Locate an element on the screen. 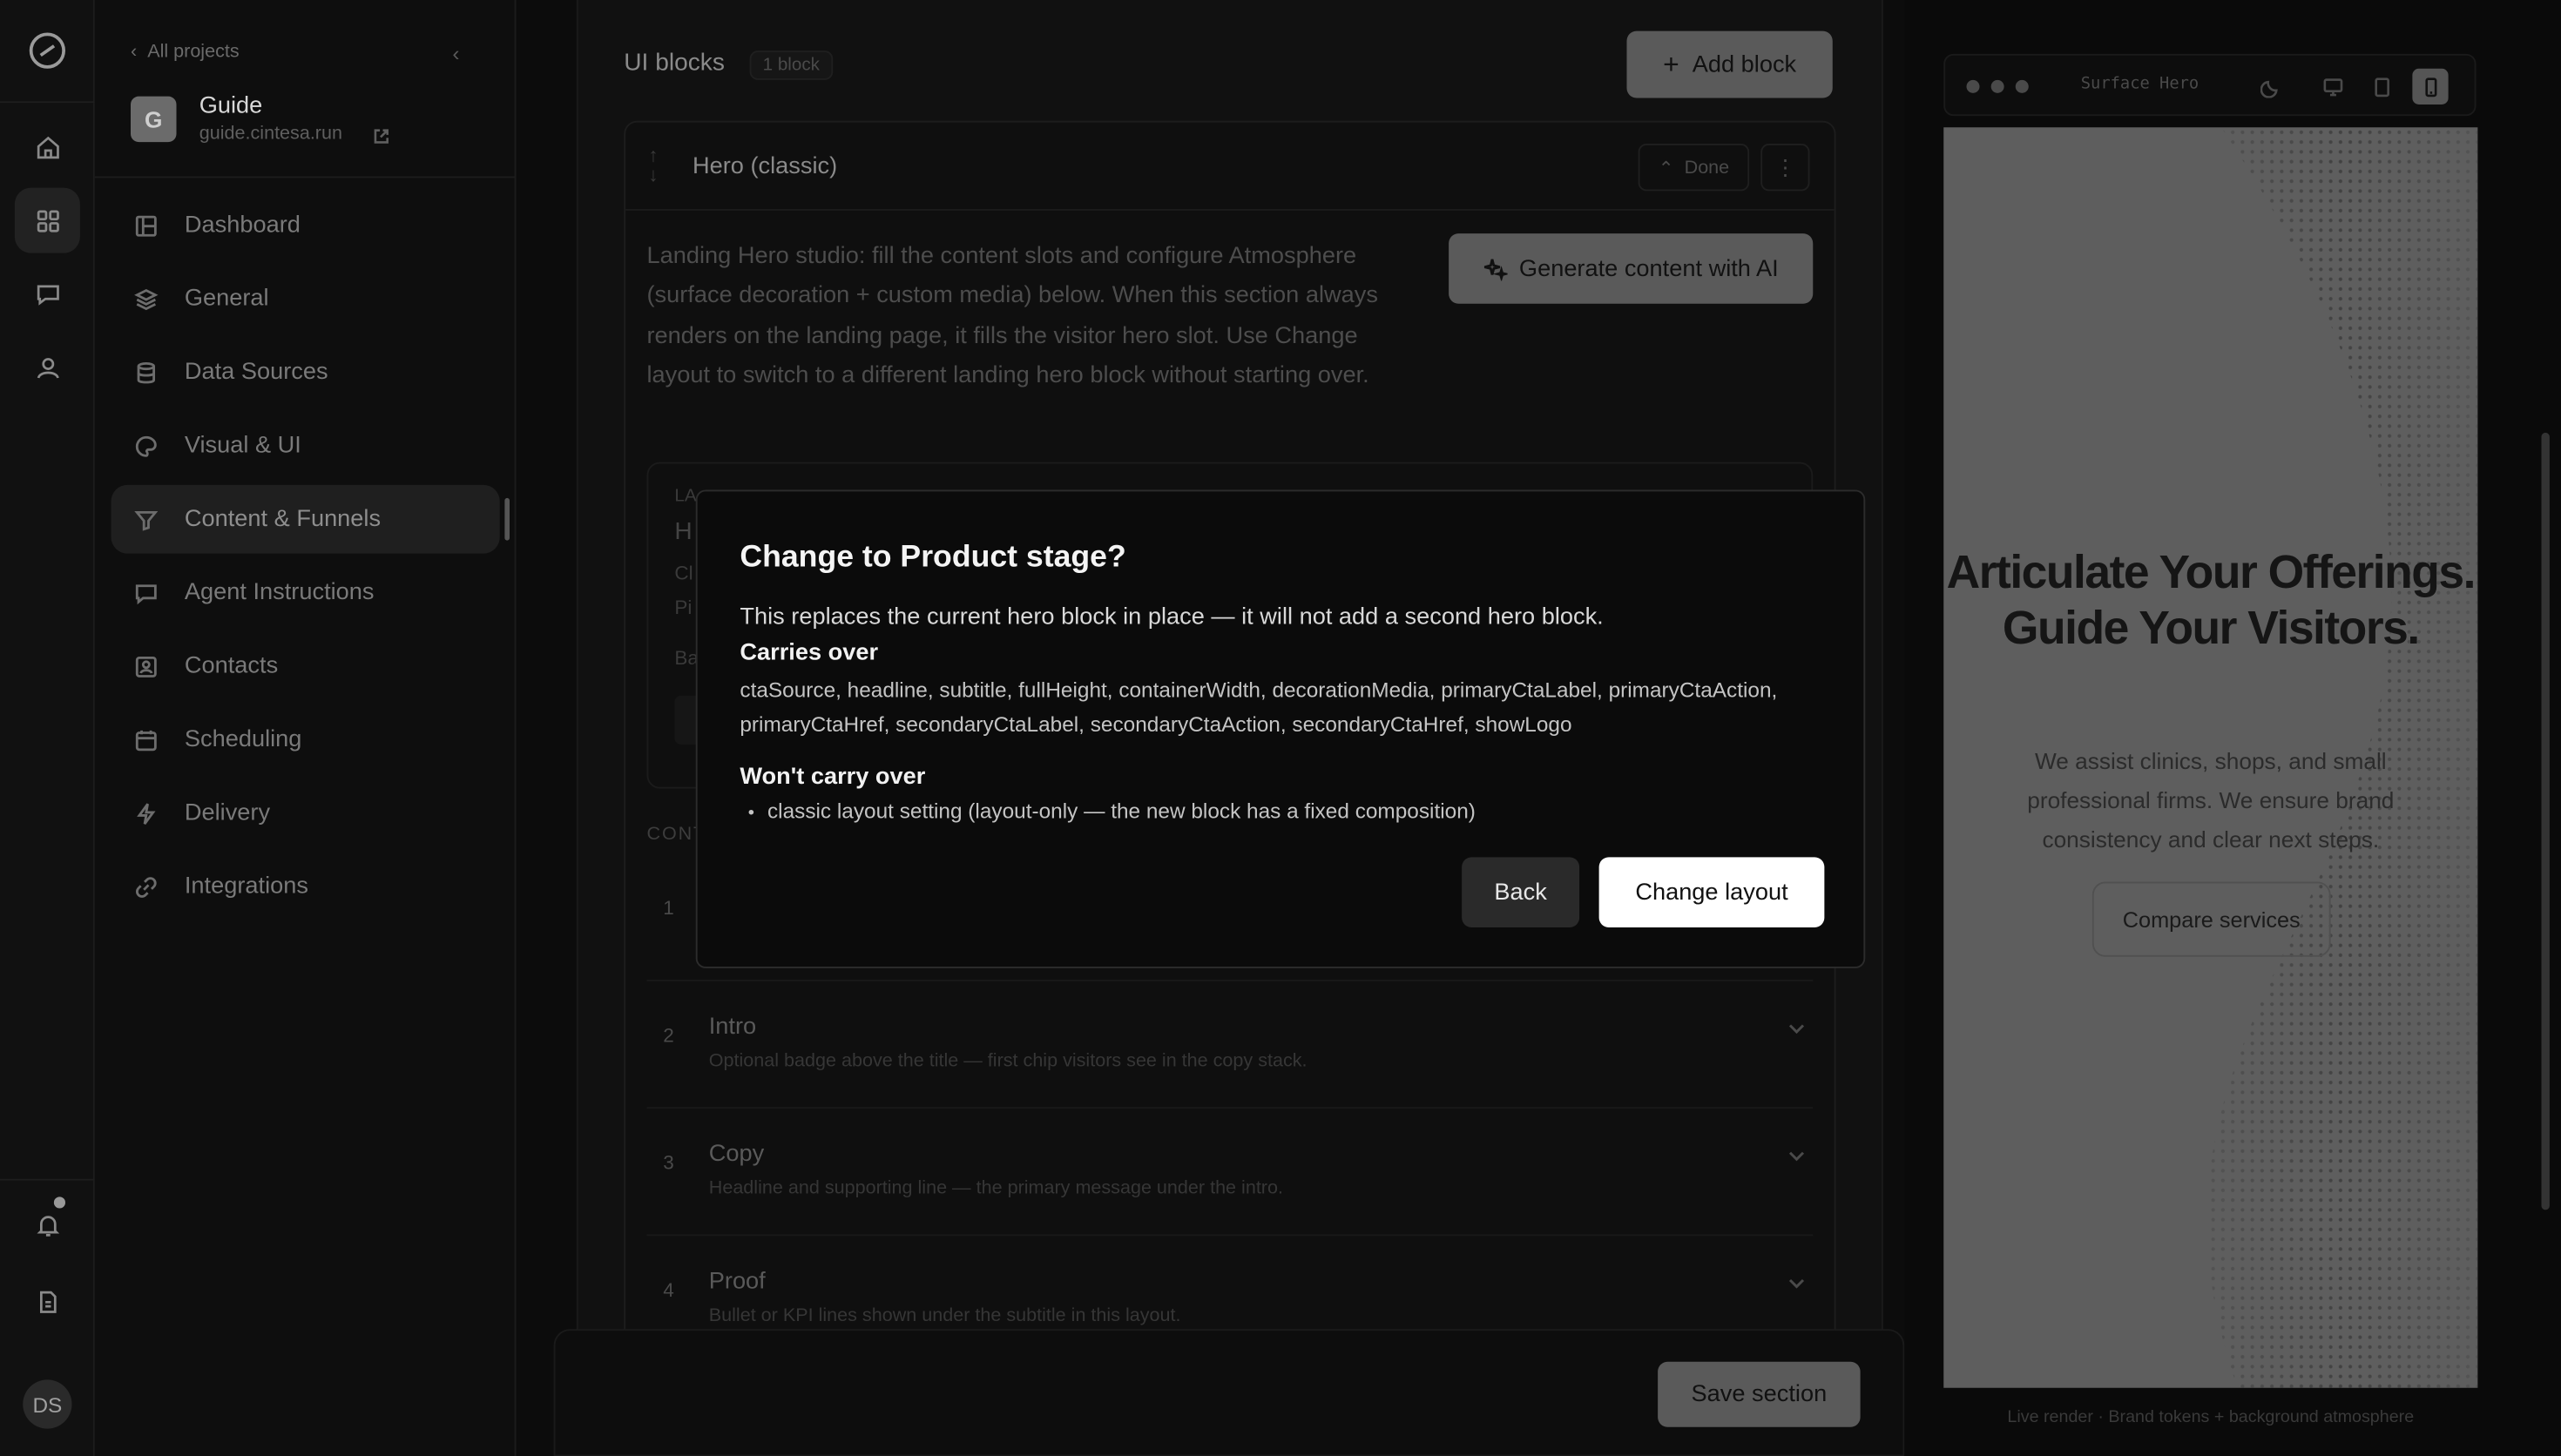  contacts-icon is located at coordinates (146, 666).